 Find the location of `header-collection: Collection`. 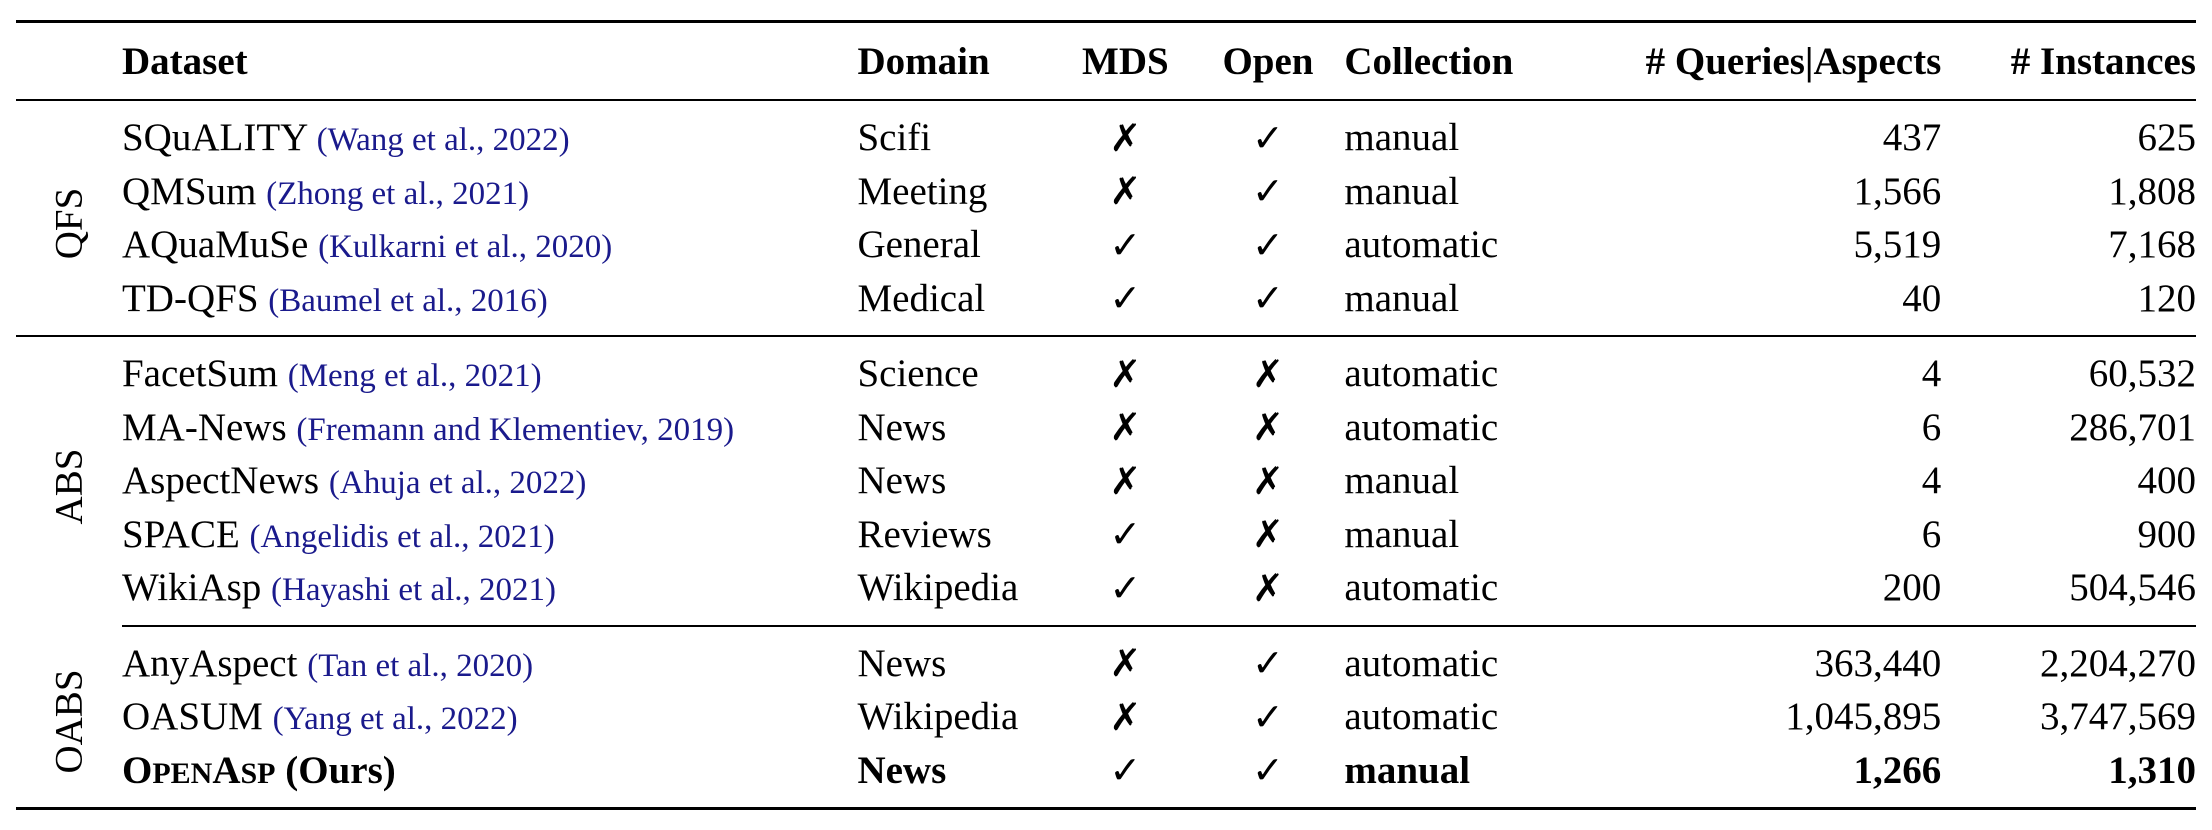

header-collection: Collection is located at coordinates (1429, 61).